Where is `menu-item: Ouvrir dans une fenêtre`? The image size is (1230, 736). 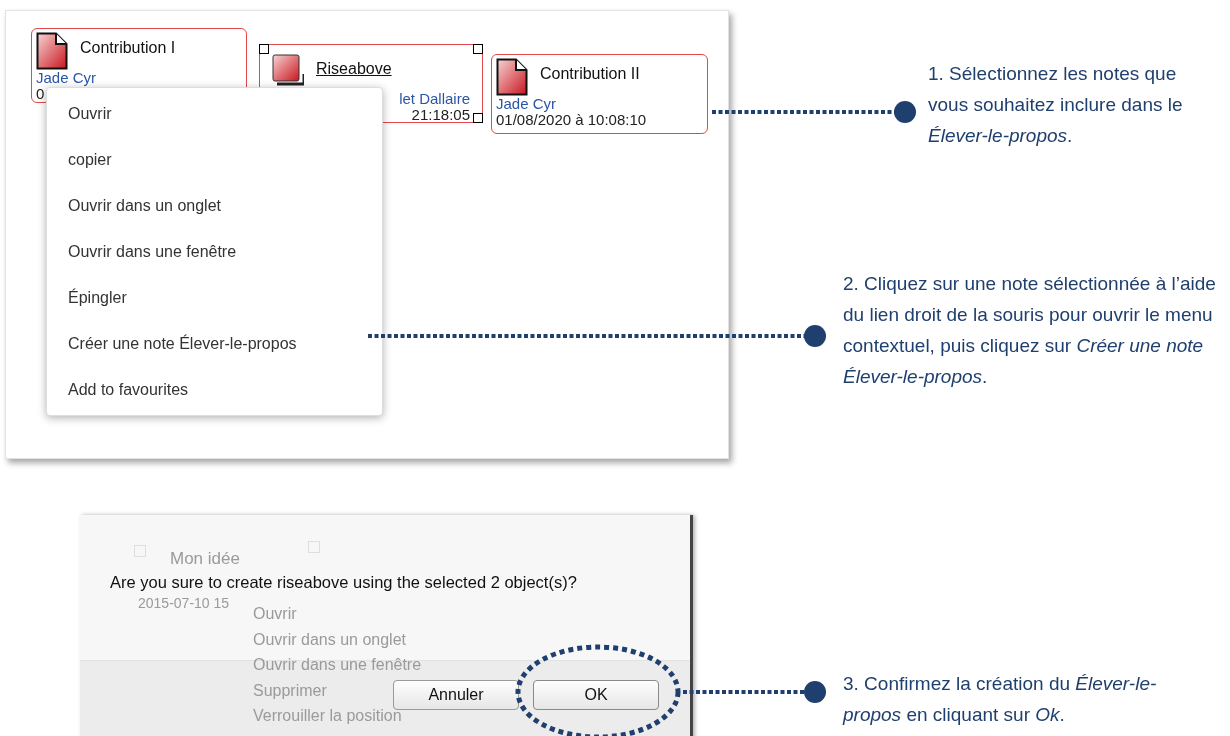 menu-item: Ouvrir dans une fenêtre is located at coordinates (214, 252).